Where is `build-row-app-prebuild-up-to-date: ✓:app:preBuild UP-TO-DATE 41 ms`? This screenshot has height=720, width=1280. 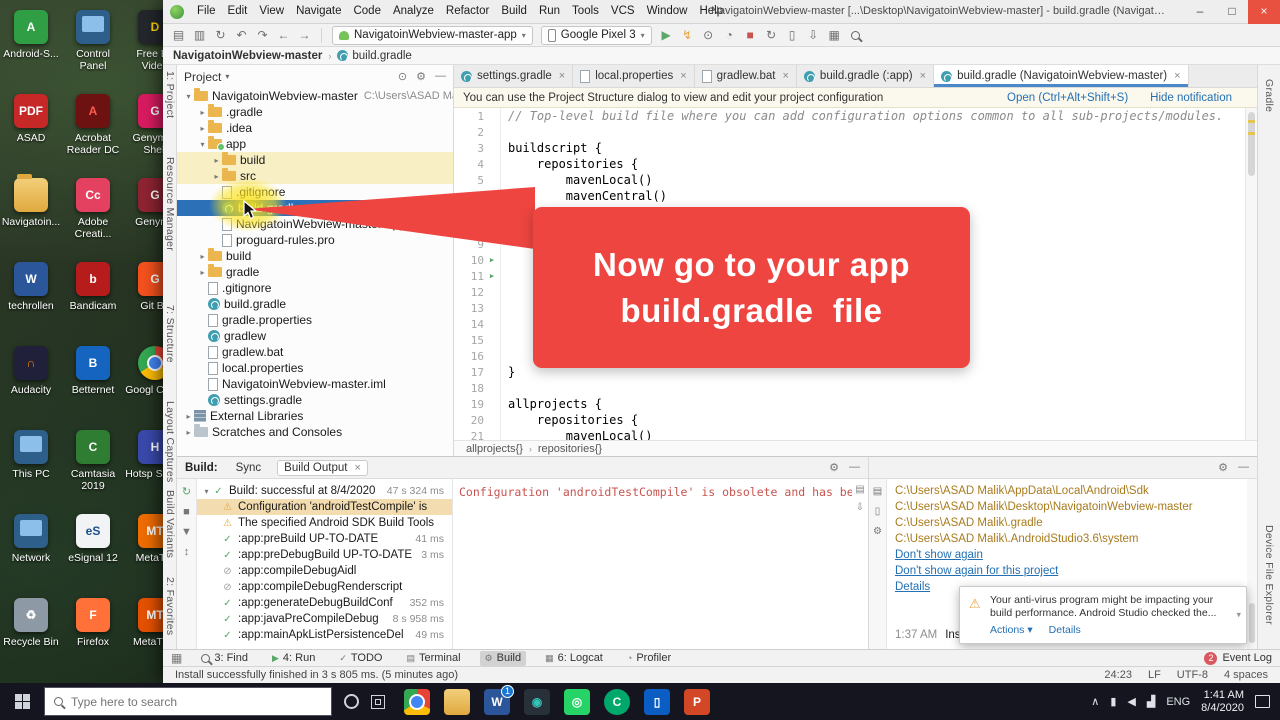 build-row-app-prebuild-up-to-date: ✓:app:preBuild UP-TO-DATE 41 ms is located at coordinates (324, 539).